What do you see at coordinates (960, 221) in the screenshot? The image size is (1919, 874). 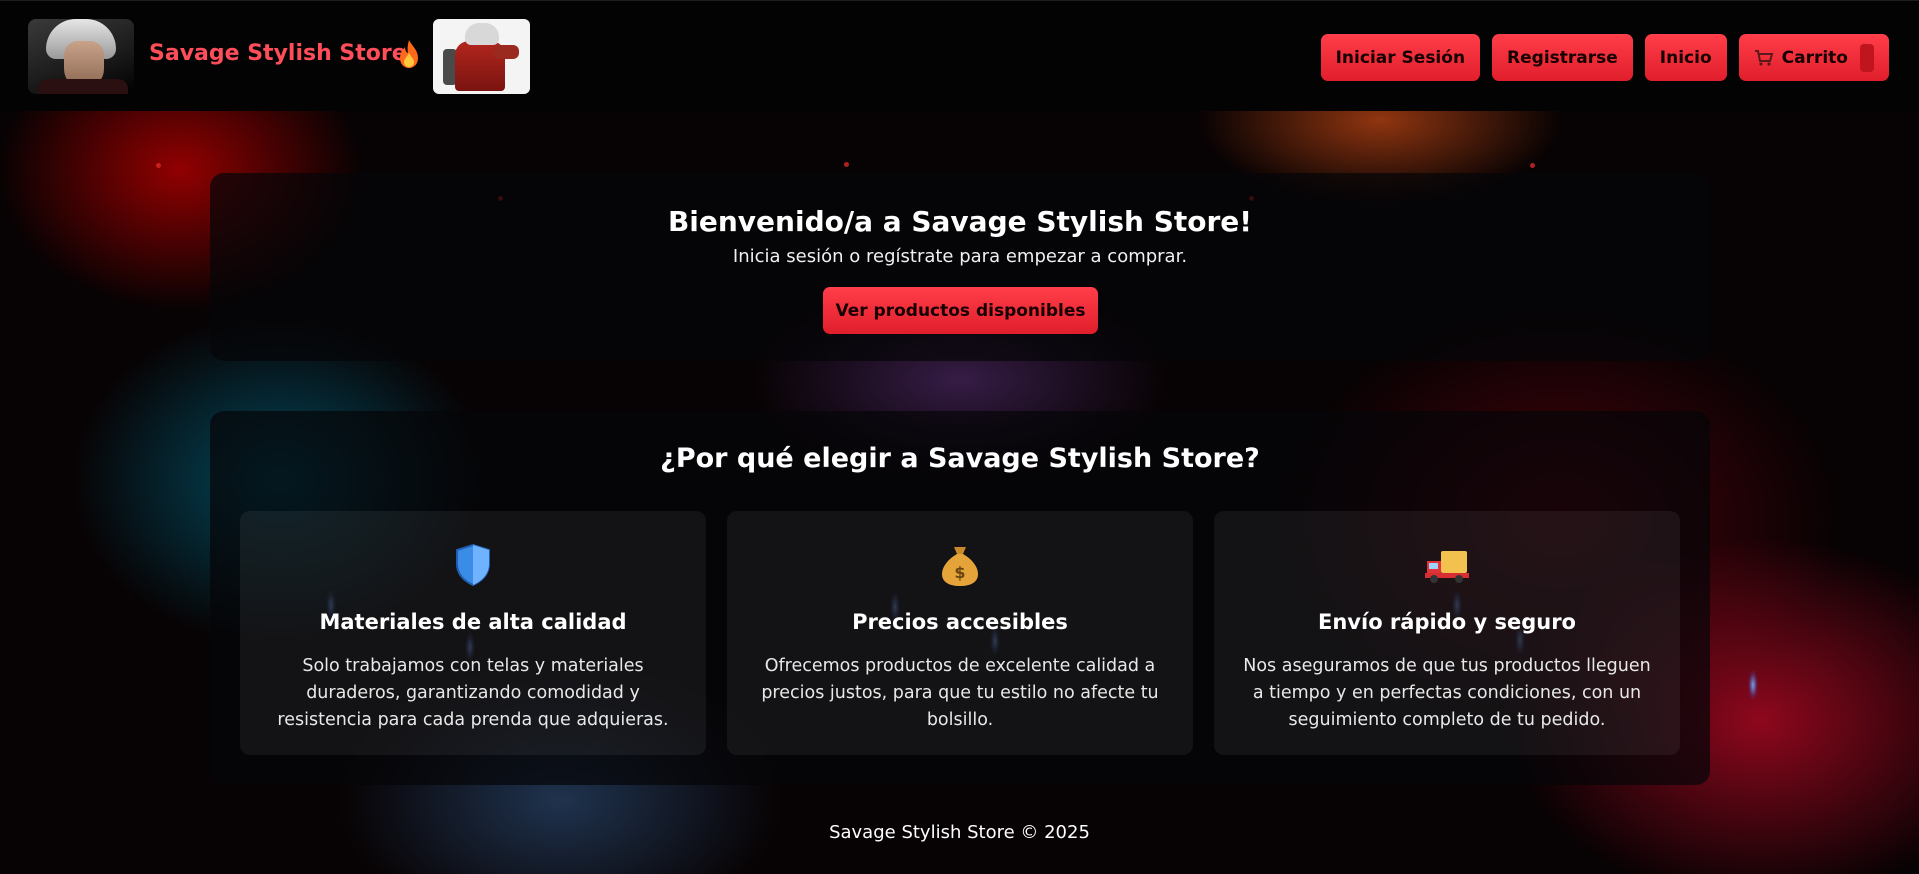 I see `welcome-title: Bienvenido/a a Savage Stylish Store!` at bounding box center [960, 221].